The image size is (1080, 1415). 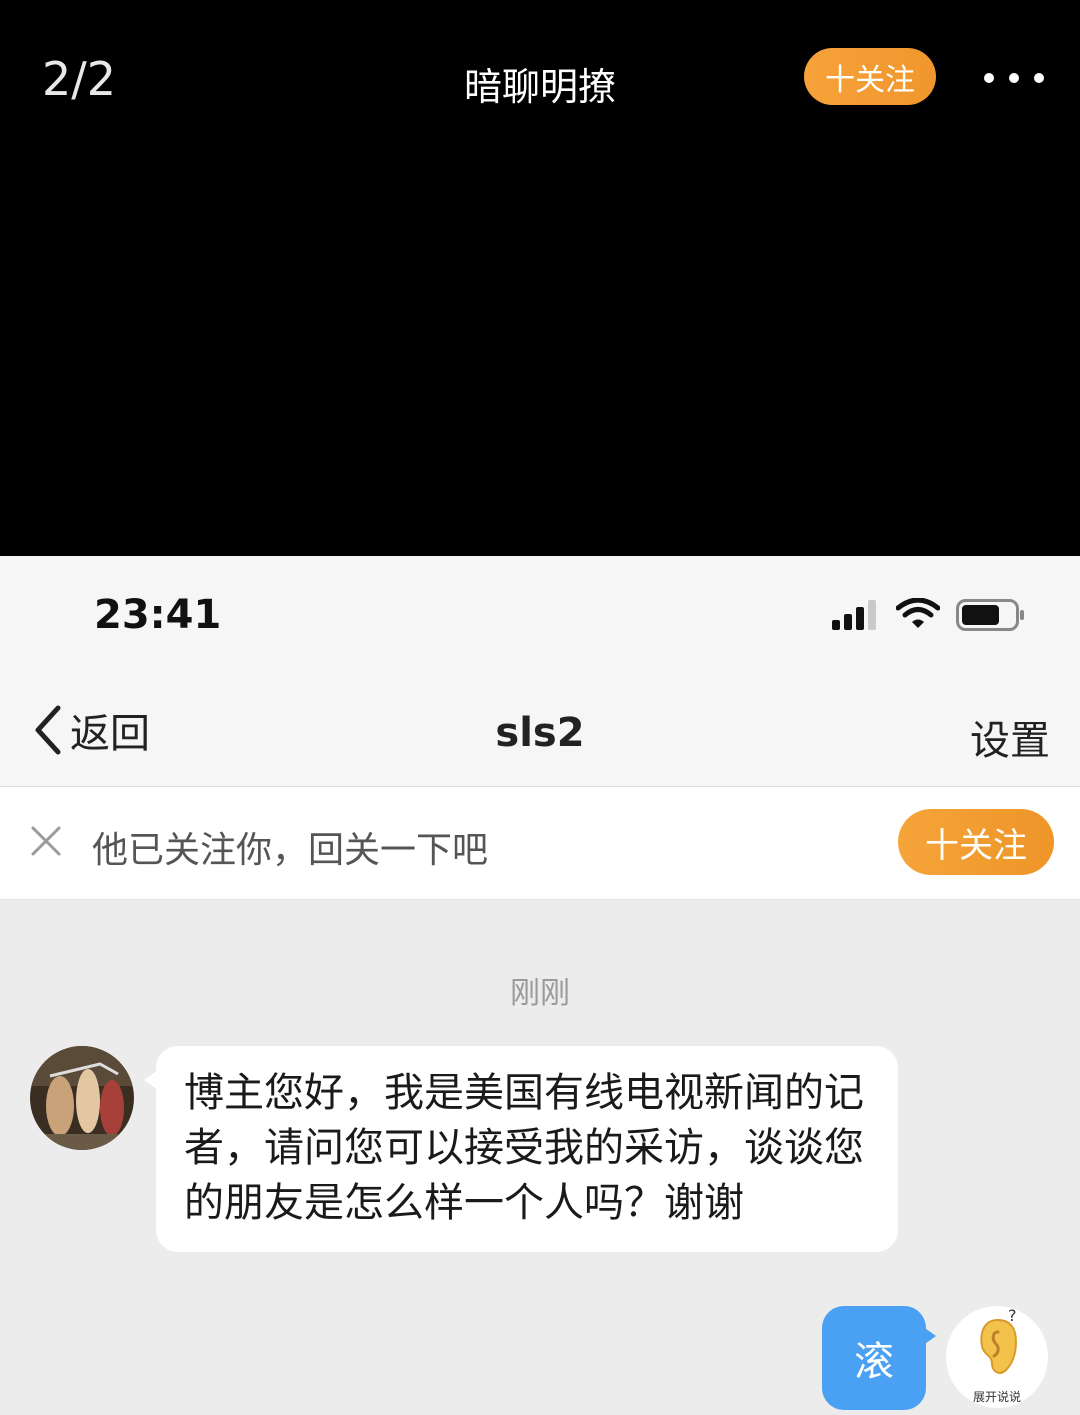 I want to click on outgoing-message-text: 滚, so click(x=874, y=1362).